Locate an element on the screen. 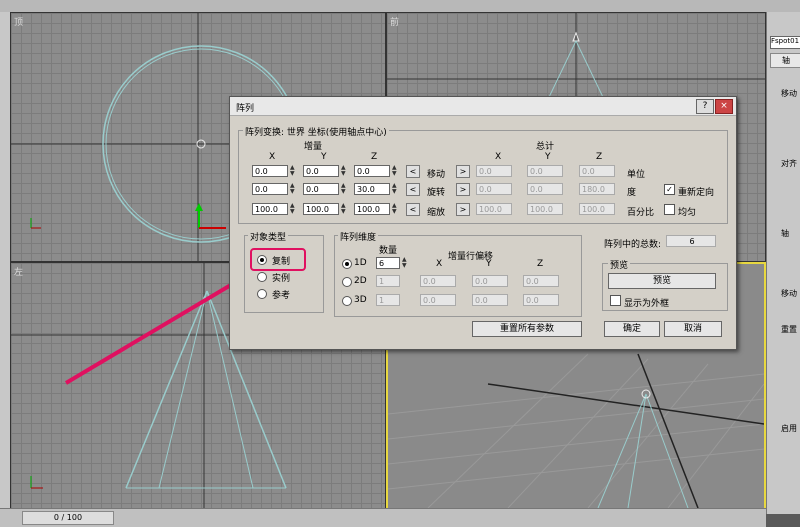 The image size is (800, 527). reorient-checkbox: ✓ is located at coordinates (669, 189).